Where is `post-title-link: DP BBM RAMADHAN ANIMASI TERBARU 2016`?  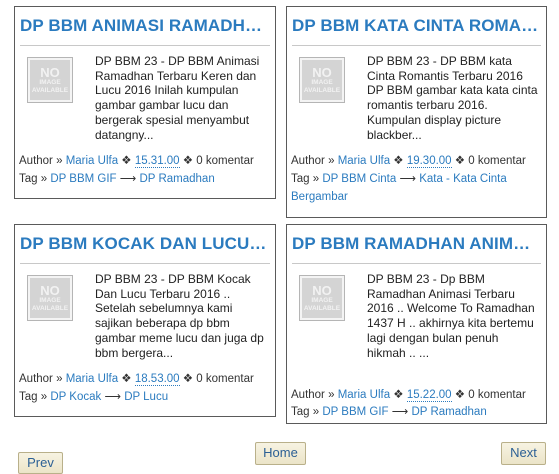
post-title-link: DP BBM RAMADHAN ANIMASI TERBARU 2016 is located at coordinates (416, 246).